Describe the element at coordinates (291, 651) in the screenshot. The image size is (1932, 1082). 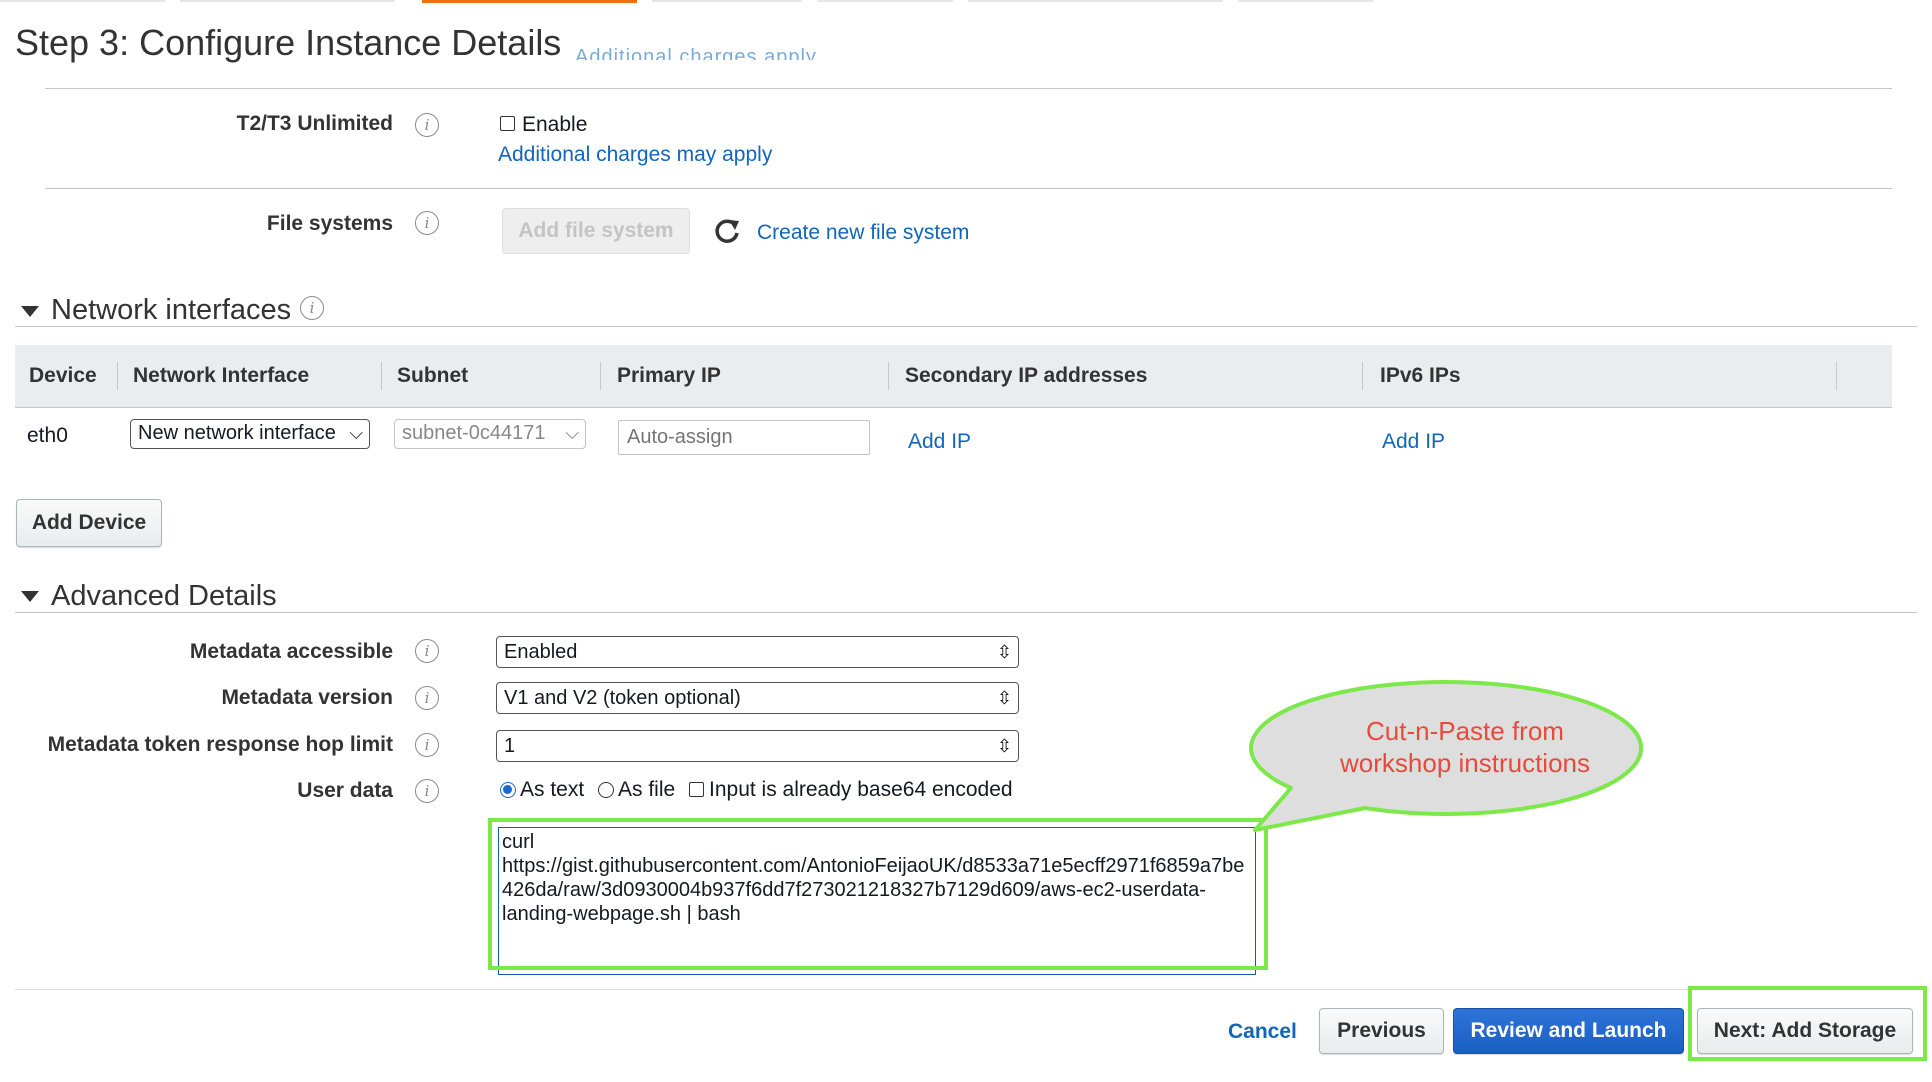
I see `metadata-accessible-label: Metadata accessible` at that location.